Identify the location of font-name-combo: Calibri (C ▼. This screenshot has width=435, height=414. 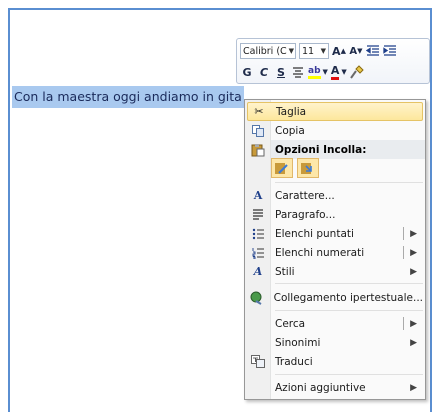
(268, 51).